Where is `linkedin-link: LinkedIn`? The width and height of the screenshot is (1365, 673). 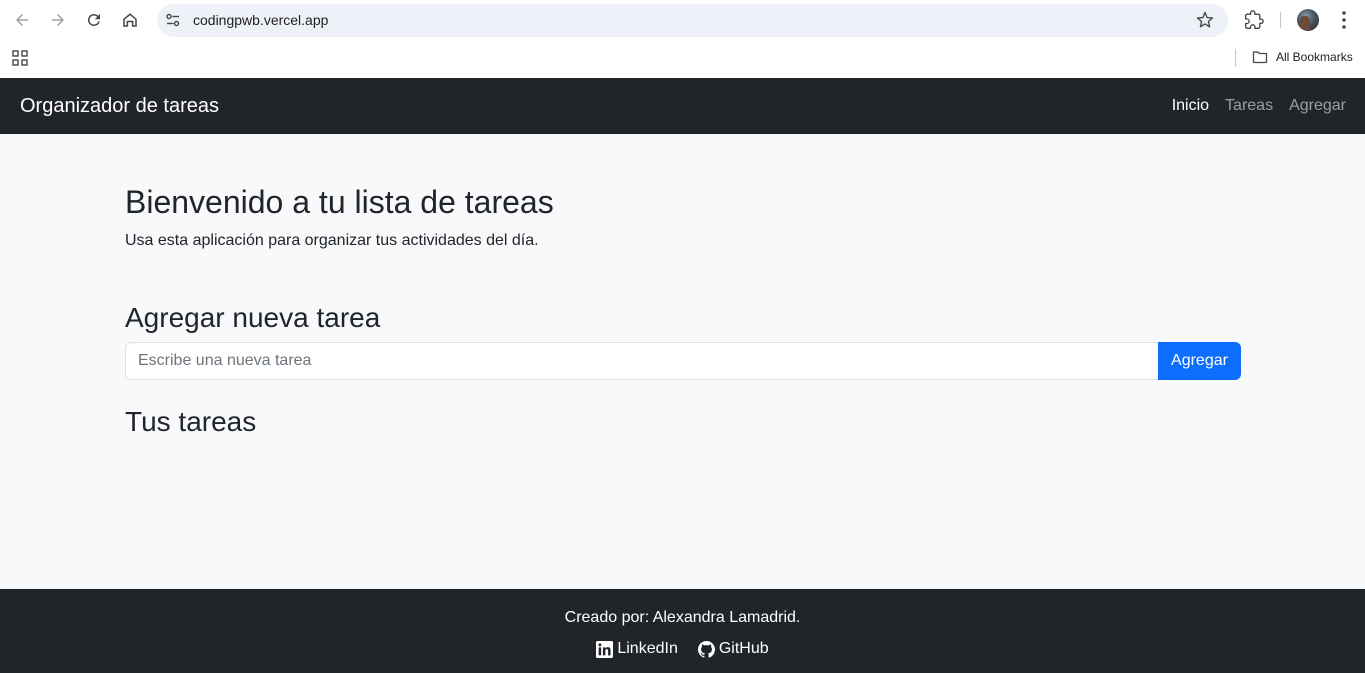 linkedin-link: LinkedIn is located at coordinates (637, 649).